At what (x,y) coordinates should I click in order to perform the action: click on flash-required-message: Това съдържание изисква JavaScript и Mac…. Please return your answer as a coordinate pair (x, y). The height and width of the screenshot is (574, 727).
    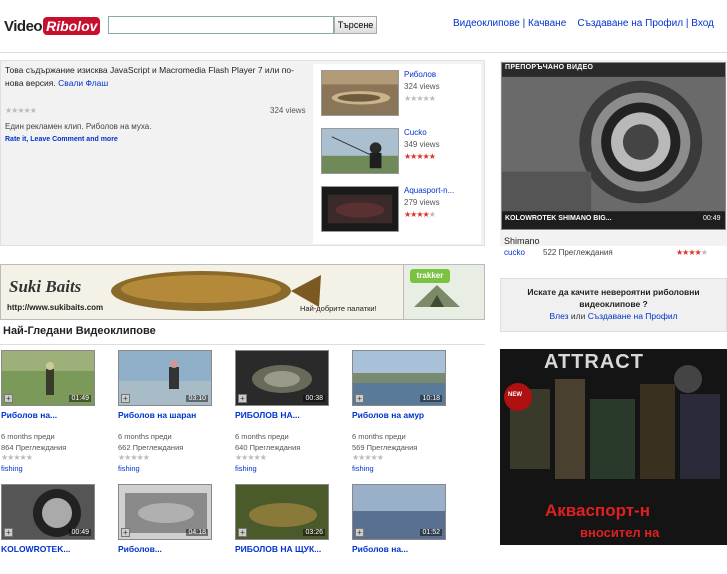
    Looking at the image, I should click on (157, 77).